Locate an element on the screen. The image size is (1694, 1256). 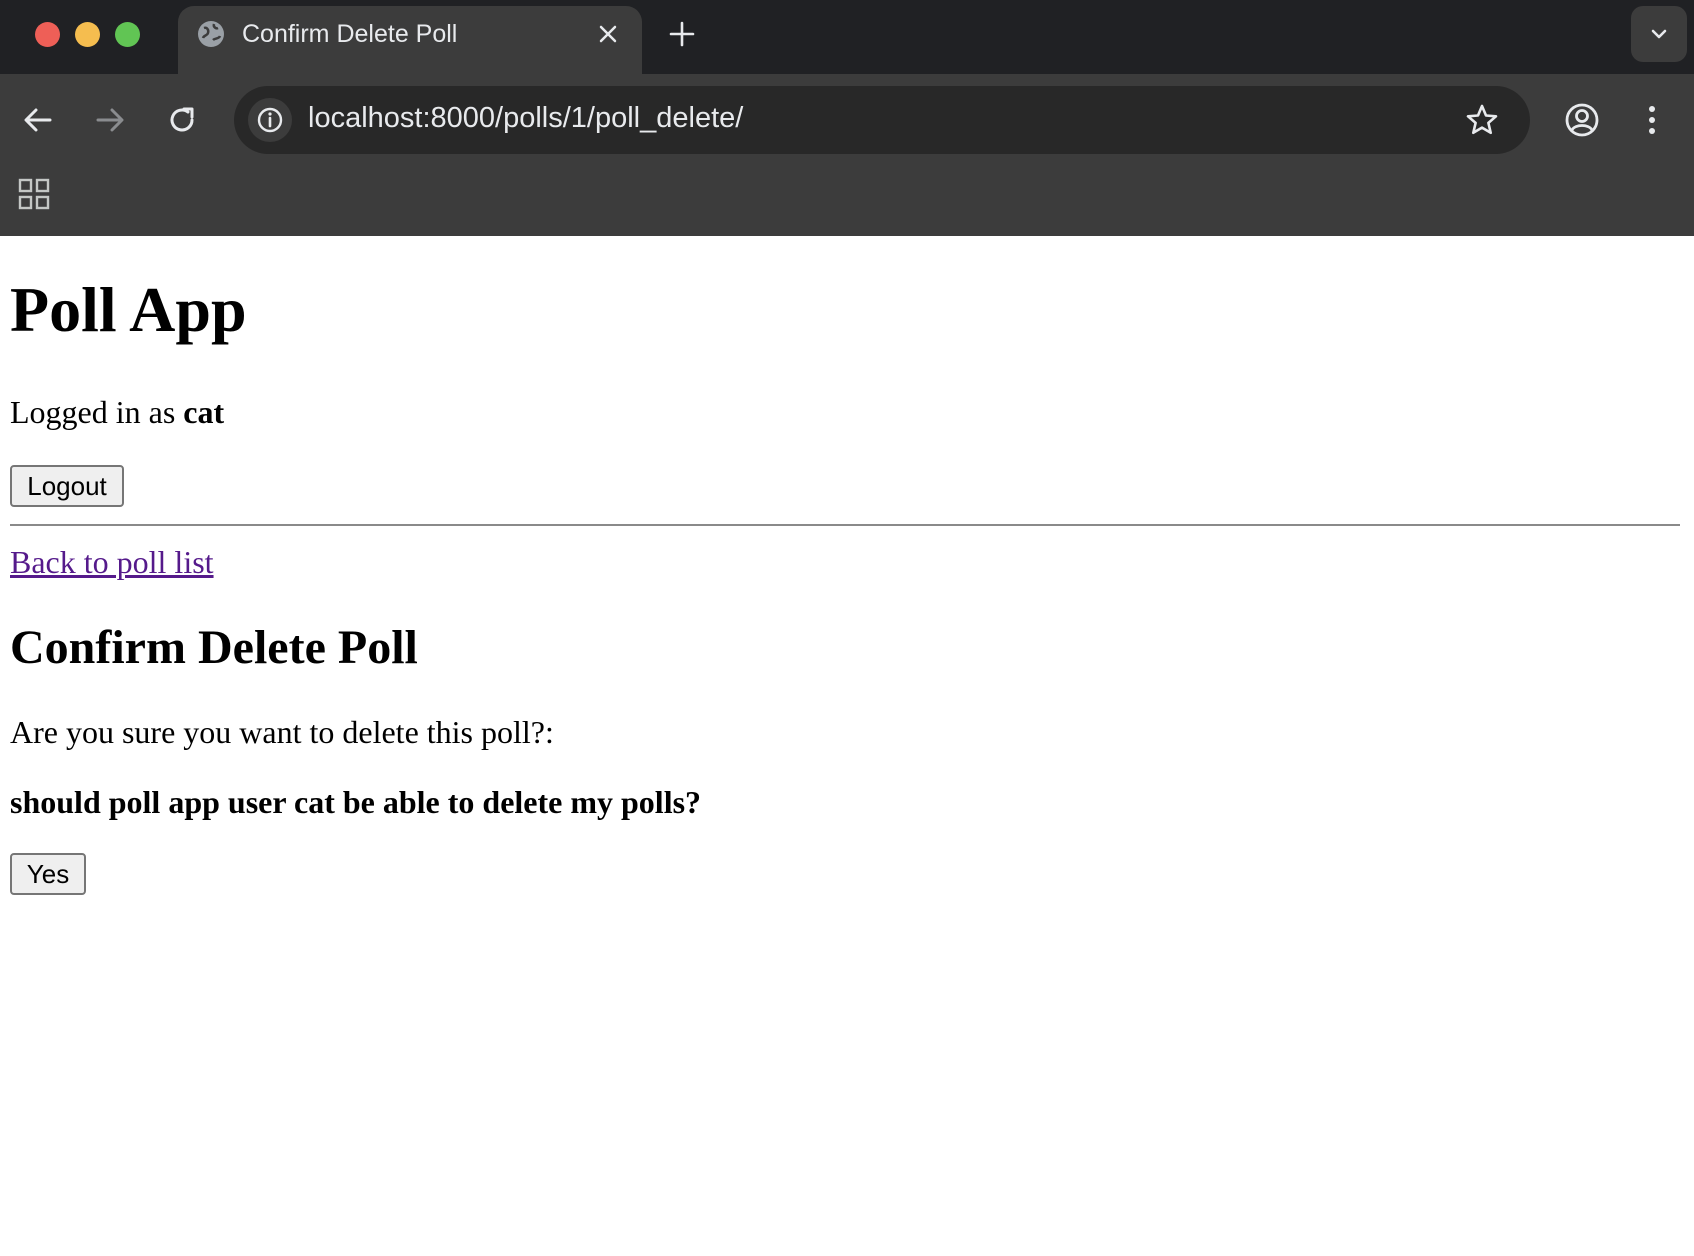
close-tab-icon is located at coordinates (608, 34).